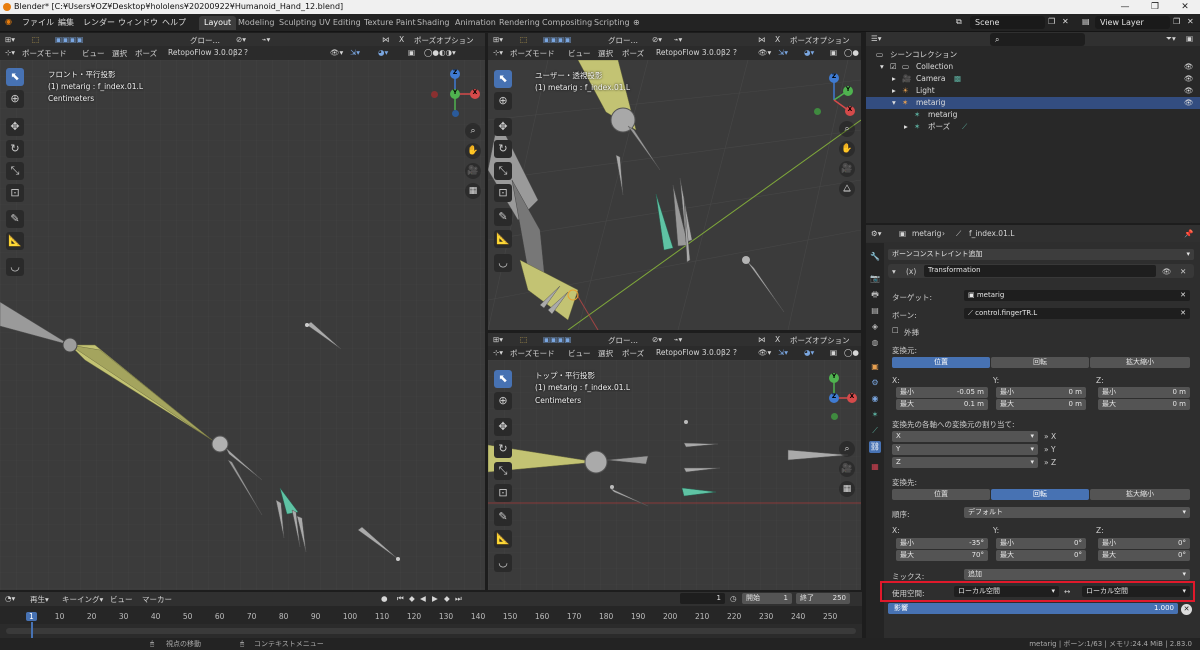  Describe the element at coordinates (1132, 22) in the screenshot. I see `view-layer-selector: View Layer` at that location.